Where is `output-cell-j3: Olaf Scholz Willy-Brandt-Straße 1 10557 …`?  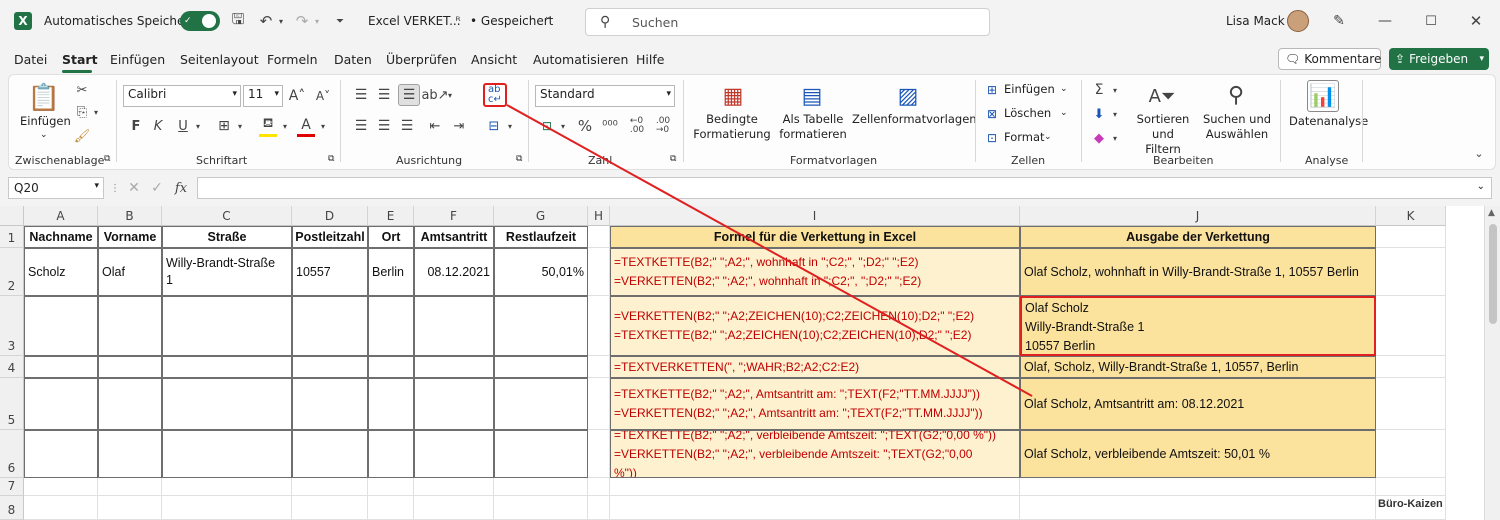
output-cell-j3: Olaf Scholz Willy-Brandt-Straße 1 10557 … is located at coordinates (1198, 326).